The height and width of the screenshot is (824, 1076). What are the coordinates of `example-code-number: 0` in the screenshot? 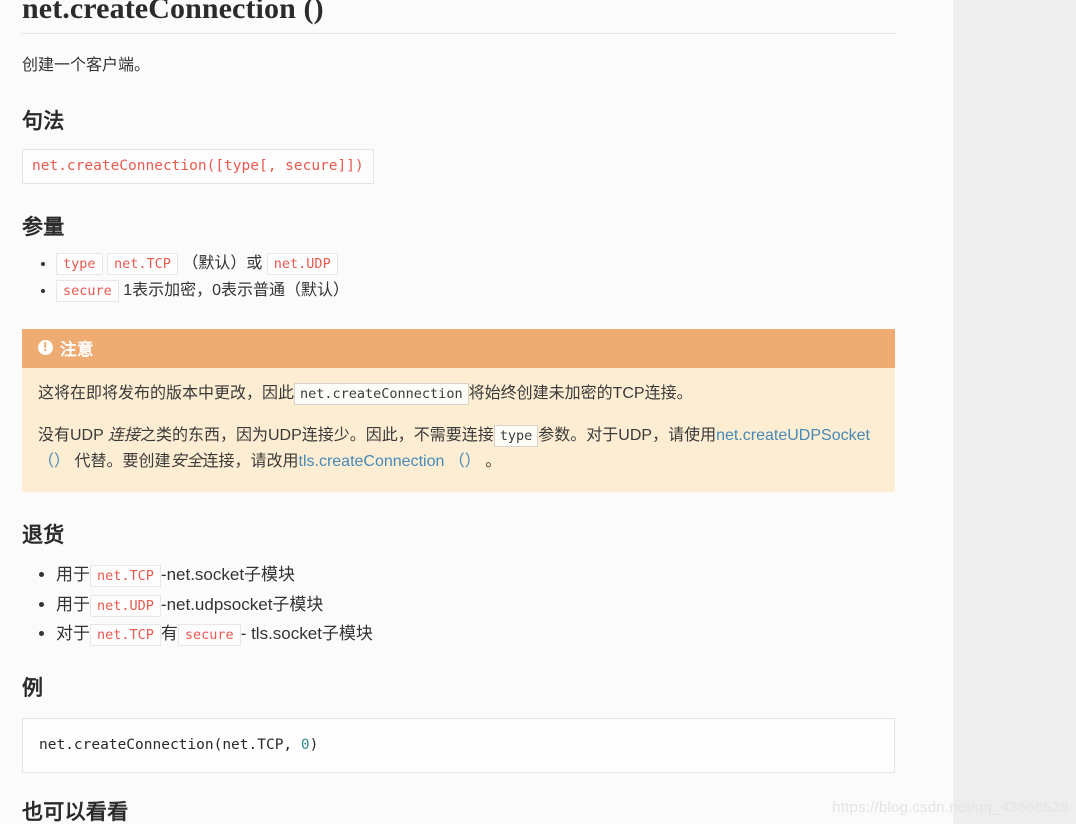 It's located at (305, 745).